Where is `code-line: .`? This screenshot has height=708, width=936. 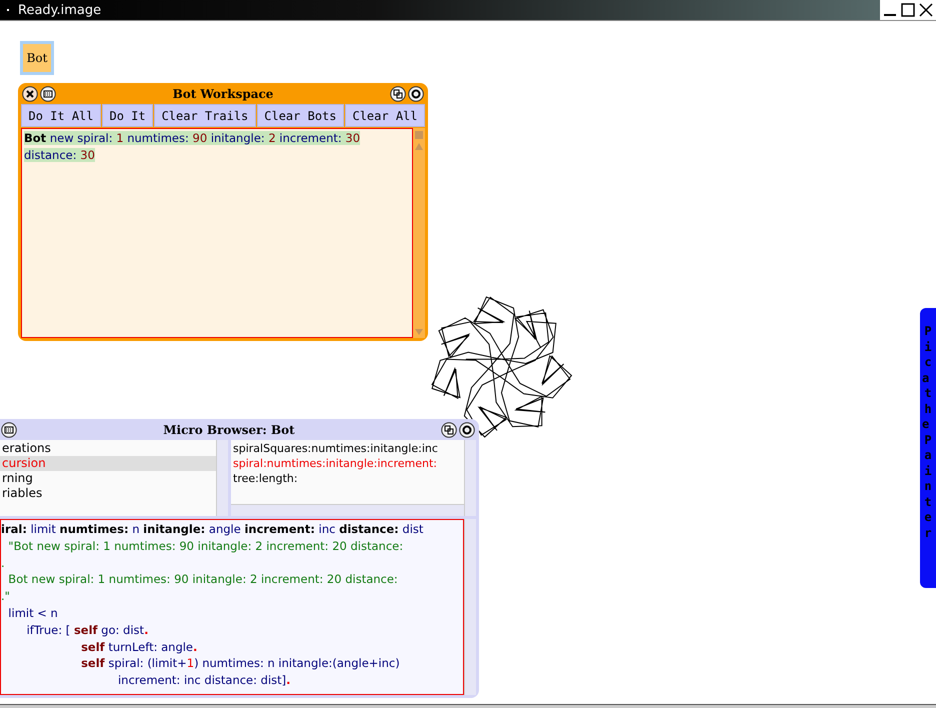
code-line: . is located at coordinates (3, 563).